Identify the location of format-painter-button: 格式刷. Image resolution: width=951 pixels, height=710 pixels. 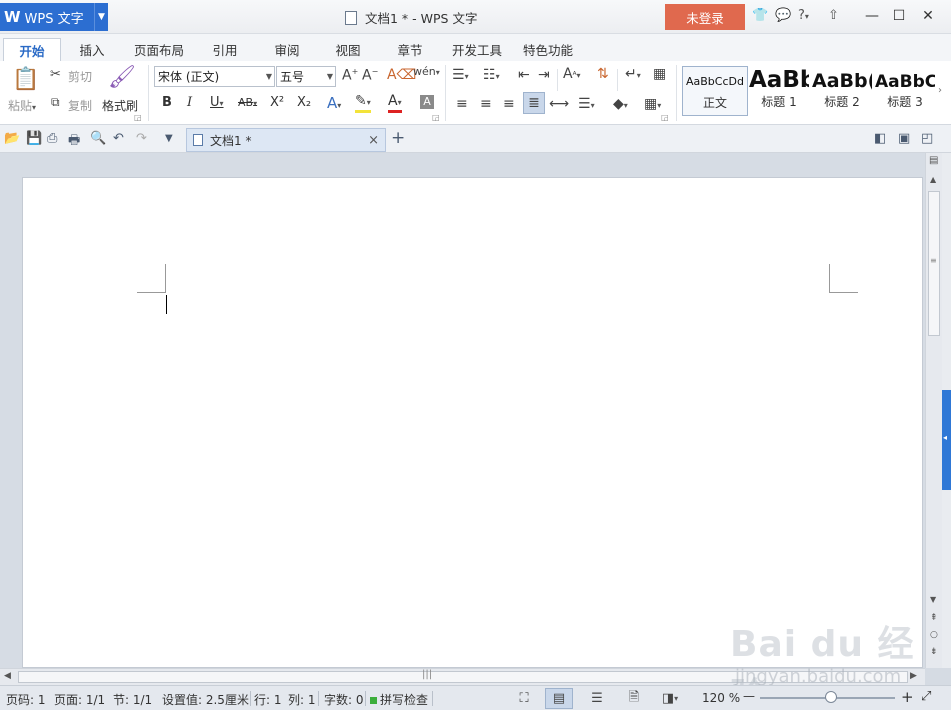
(120, 105).